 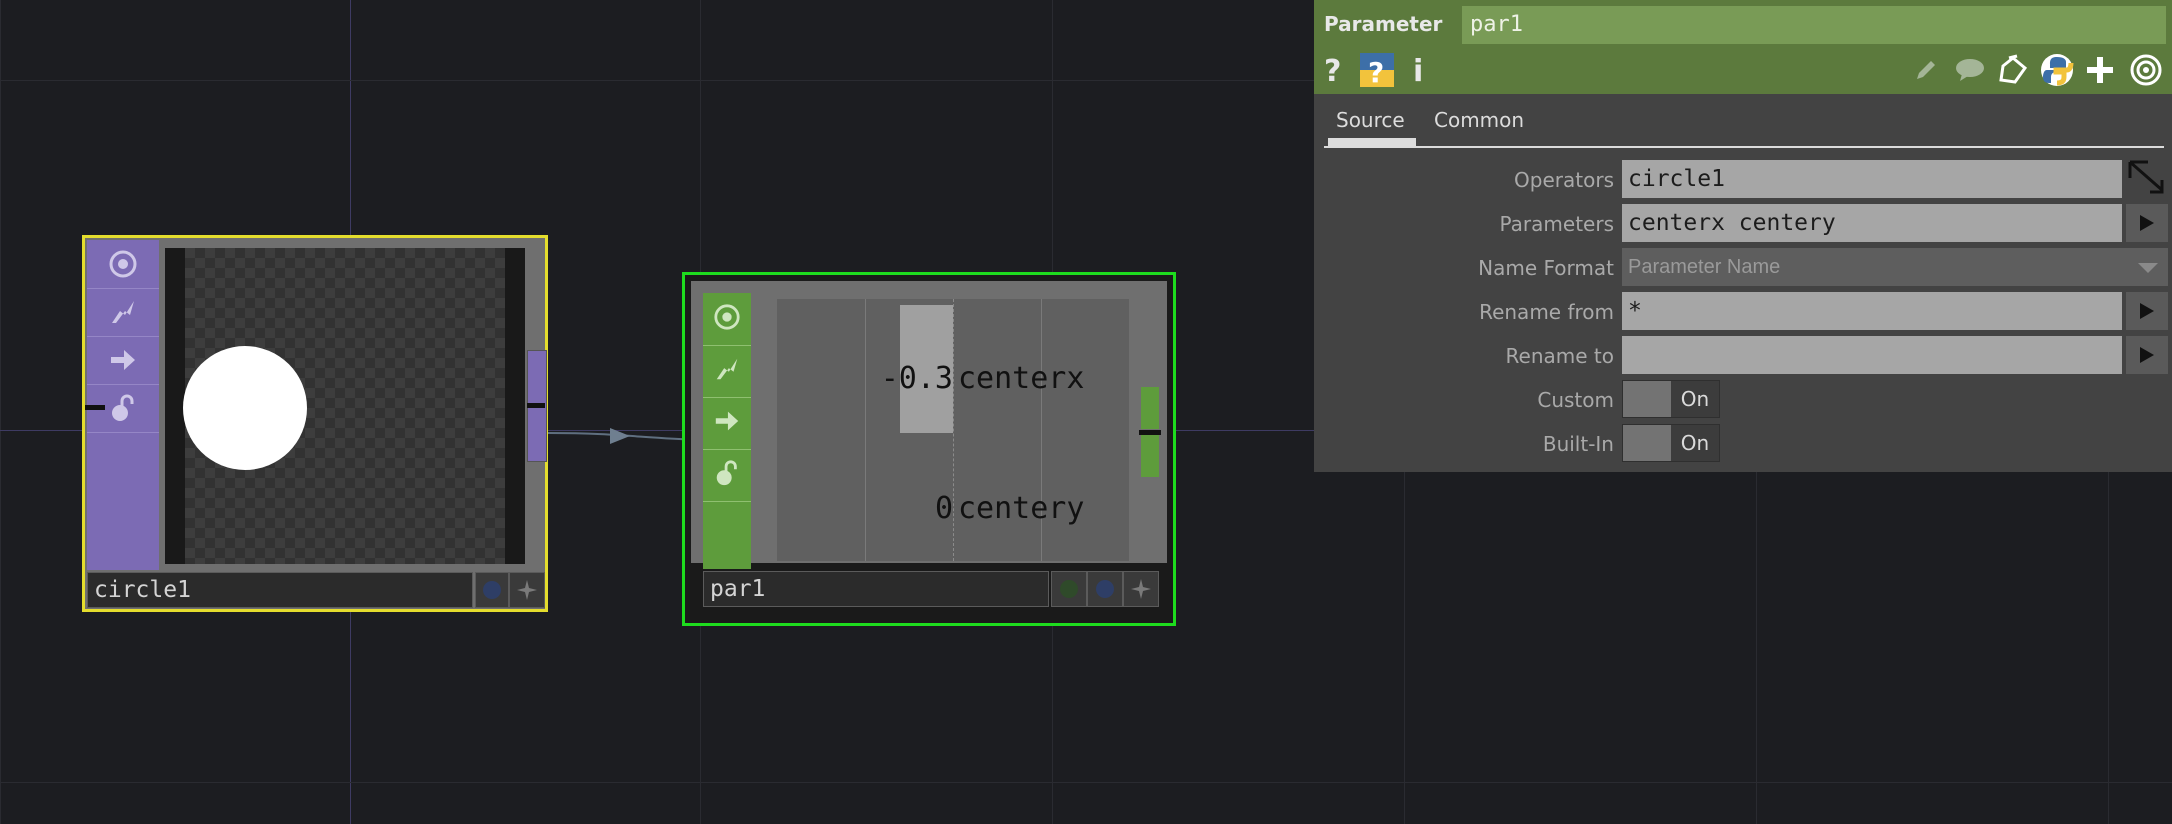 What do you see at coordinates (943, 508) in the screenshot?
I see `channel-value: 0` at bounding box center [943, 508].